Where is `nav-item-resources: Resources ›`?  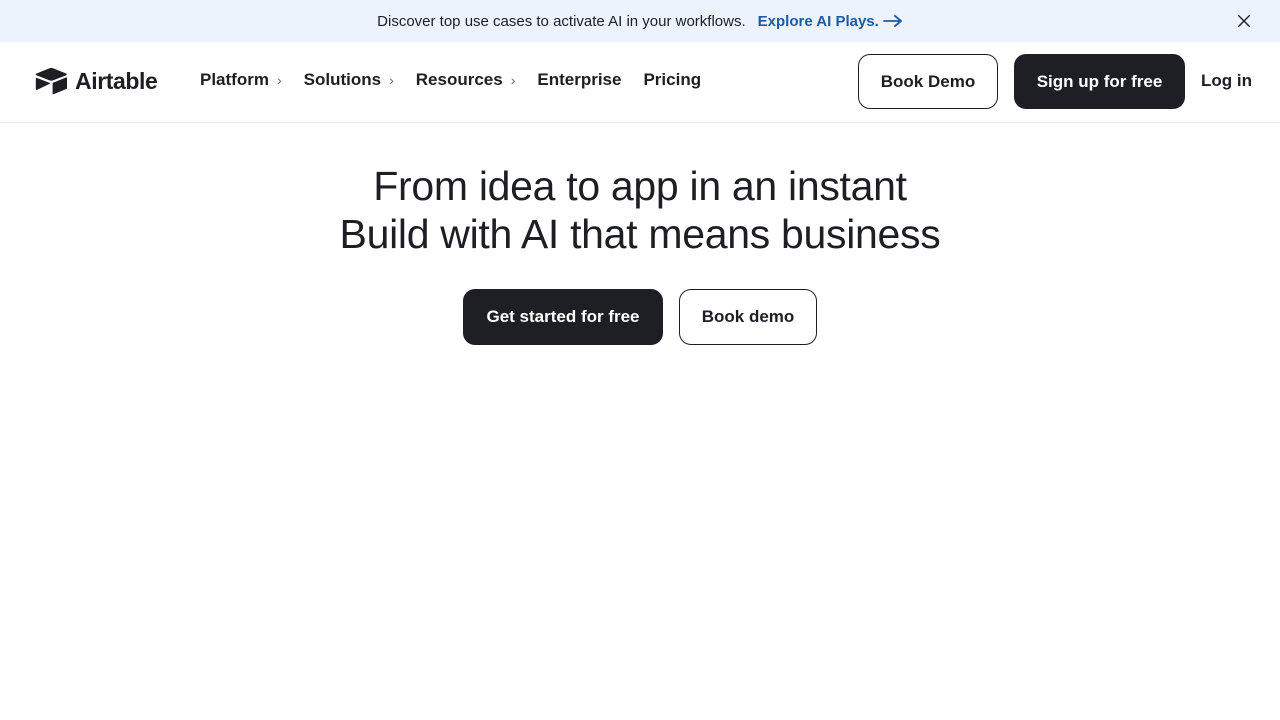
nav-item-resources: Resources › is located at coordinates (466, 80).